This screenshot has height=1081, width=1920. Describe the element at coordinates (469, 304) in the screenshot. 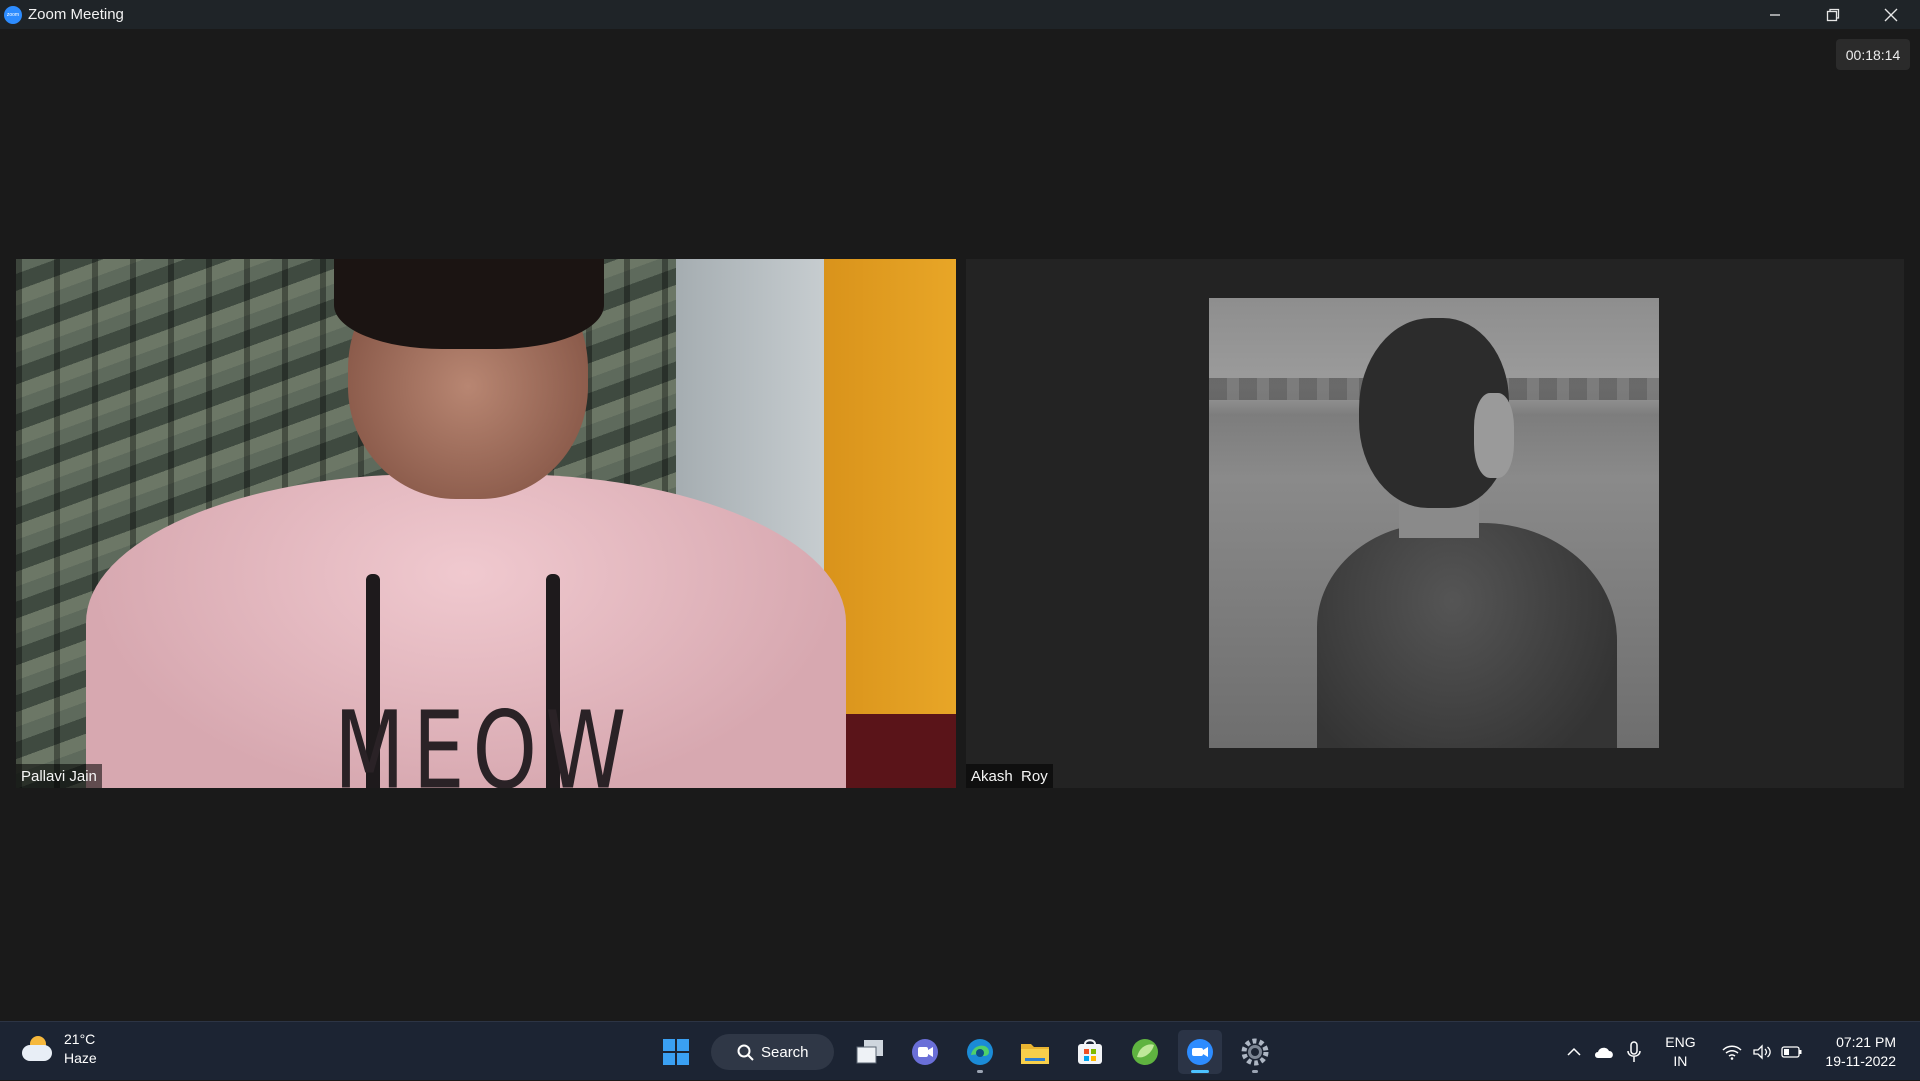

I see `participant-hair` at that location.